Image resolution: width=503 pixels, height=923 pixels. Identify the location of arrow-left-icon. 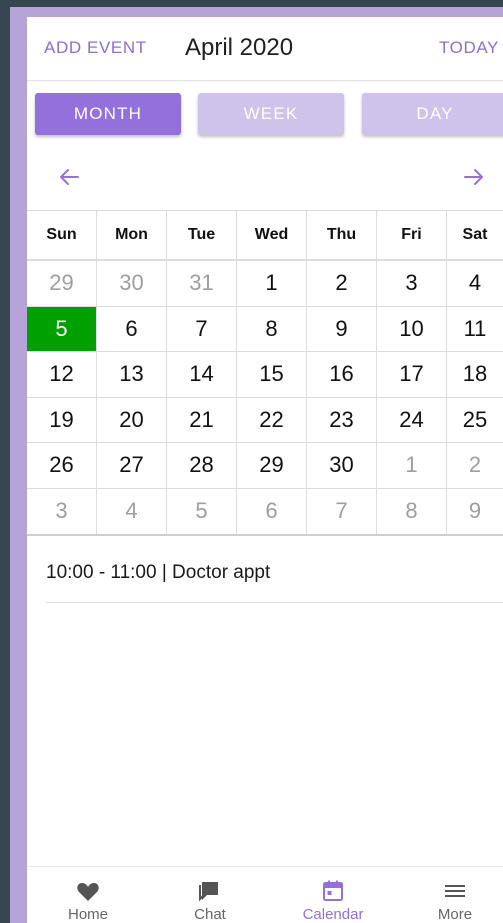
(69, 177).